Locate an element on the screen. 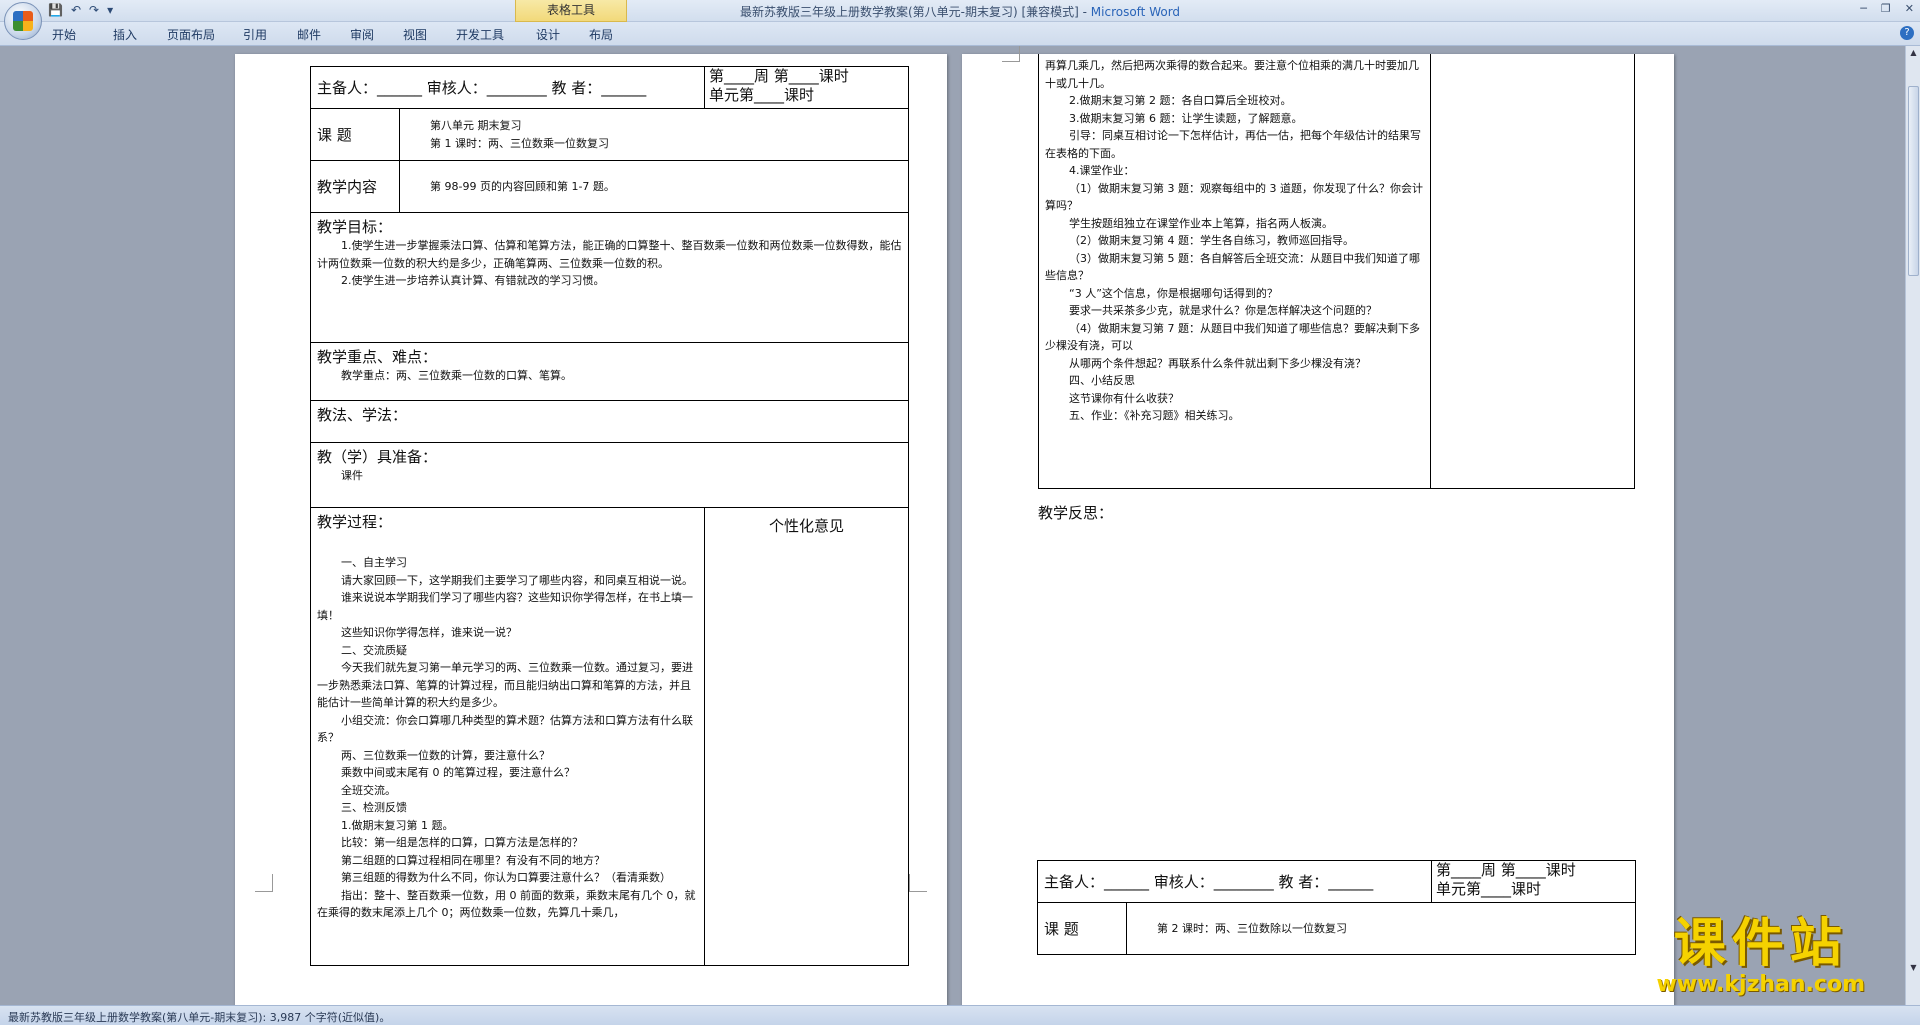 The image size is (1920, 1025). objectives-label: 教学目标： is located at coordinates (355, 227).